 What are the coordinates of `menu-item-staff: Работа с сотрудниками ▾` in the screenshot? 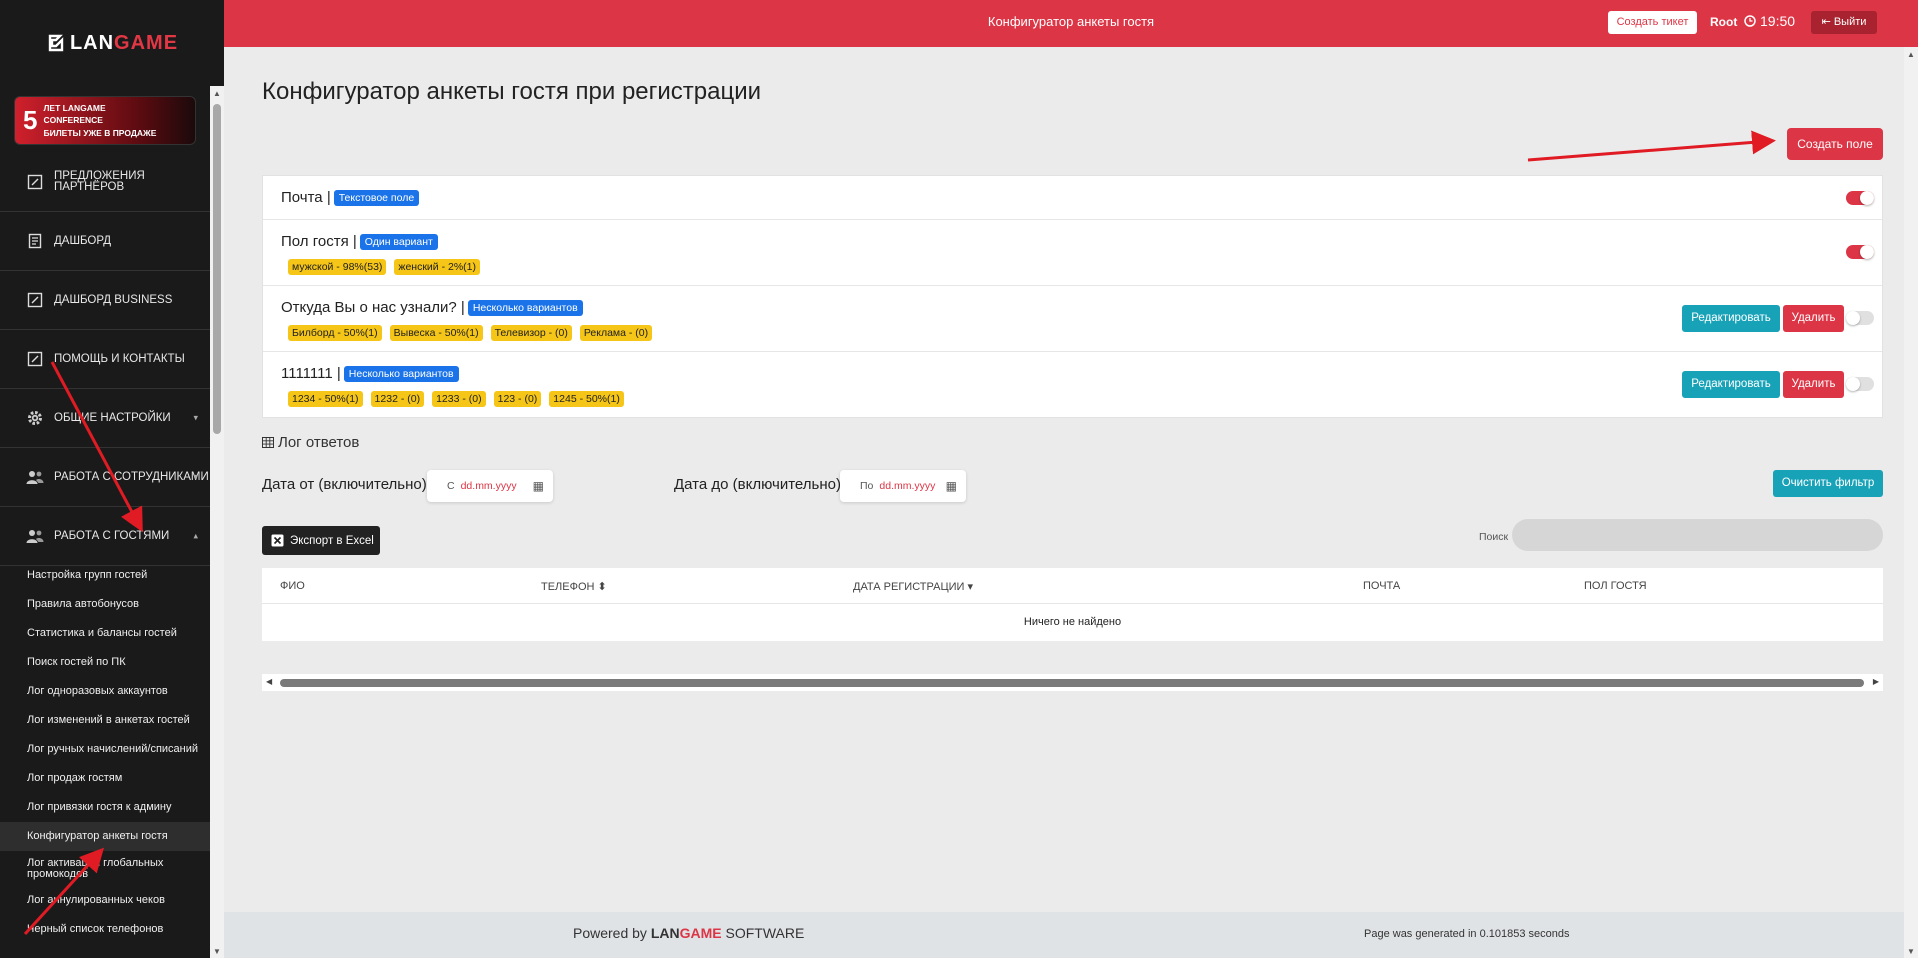 It's located at (105, 477).